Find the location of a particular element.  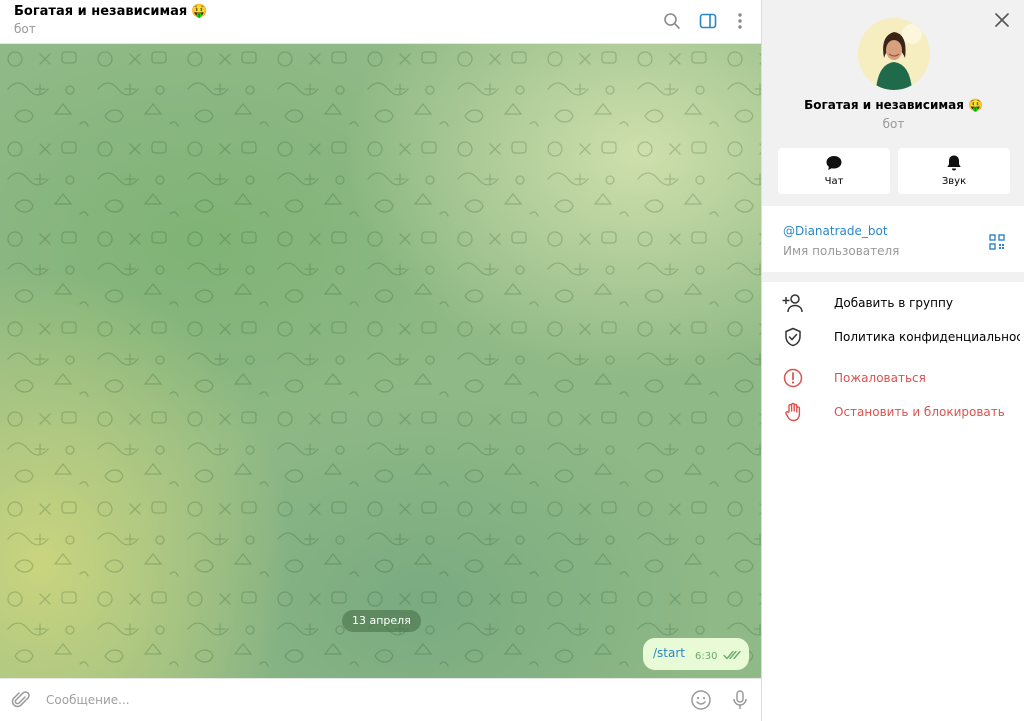

qr-code-icon is located at coordinates (997, 242).